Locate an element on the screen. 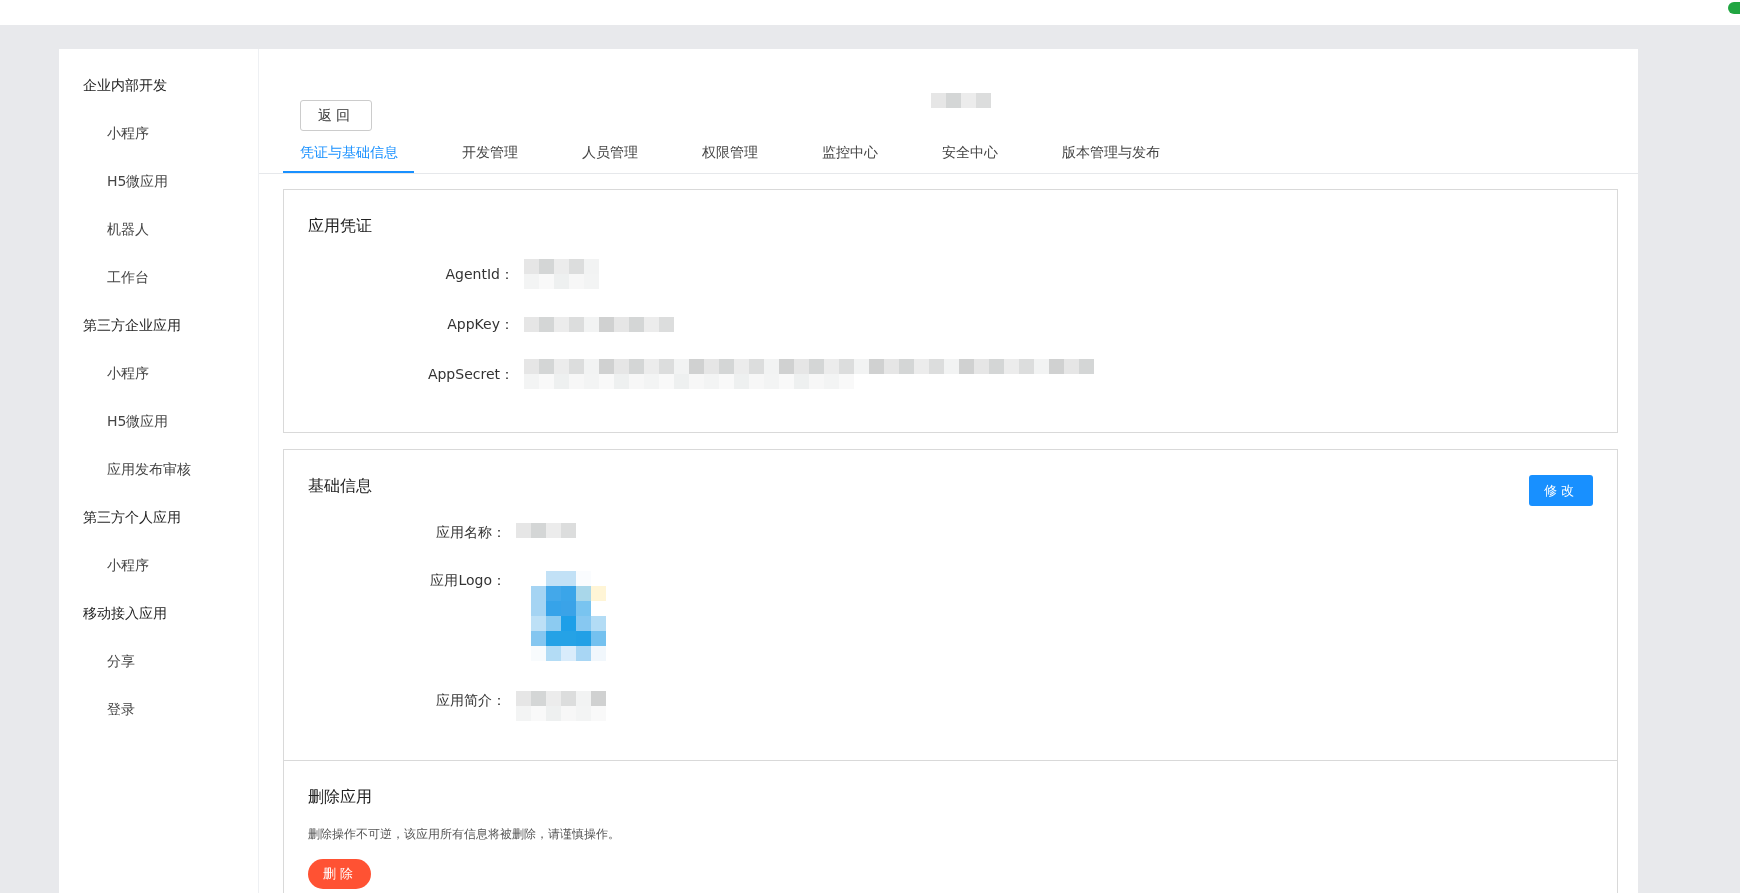 The width and height of the screenshot is (1740, 893). field-label: AppKey： is located at coordinates (480, 324).